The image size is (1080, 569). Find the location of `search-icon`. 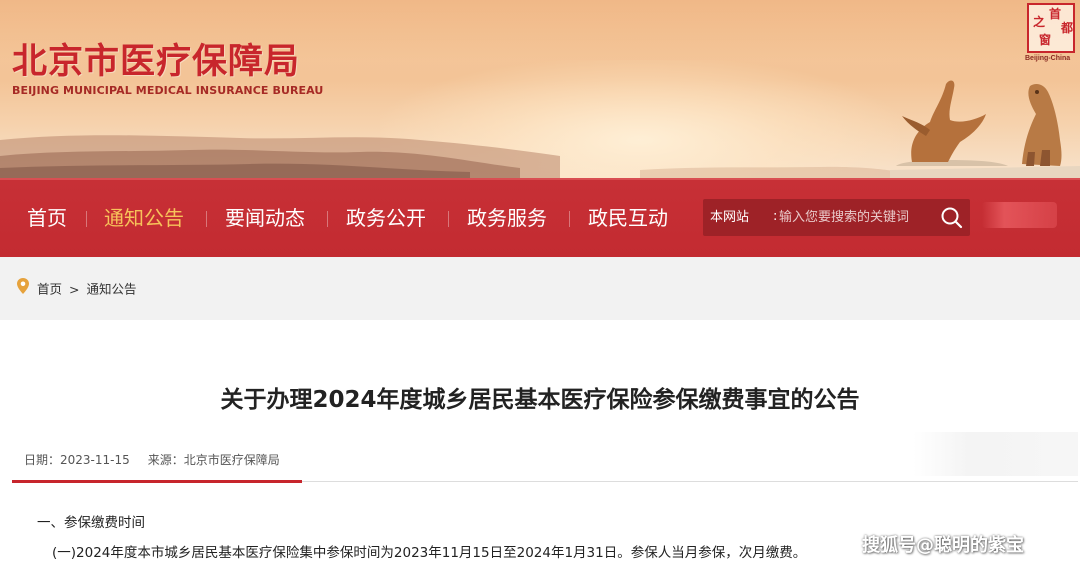

search-icon is located at coordinates (952, 218).